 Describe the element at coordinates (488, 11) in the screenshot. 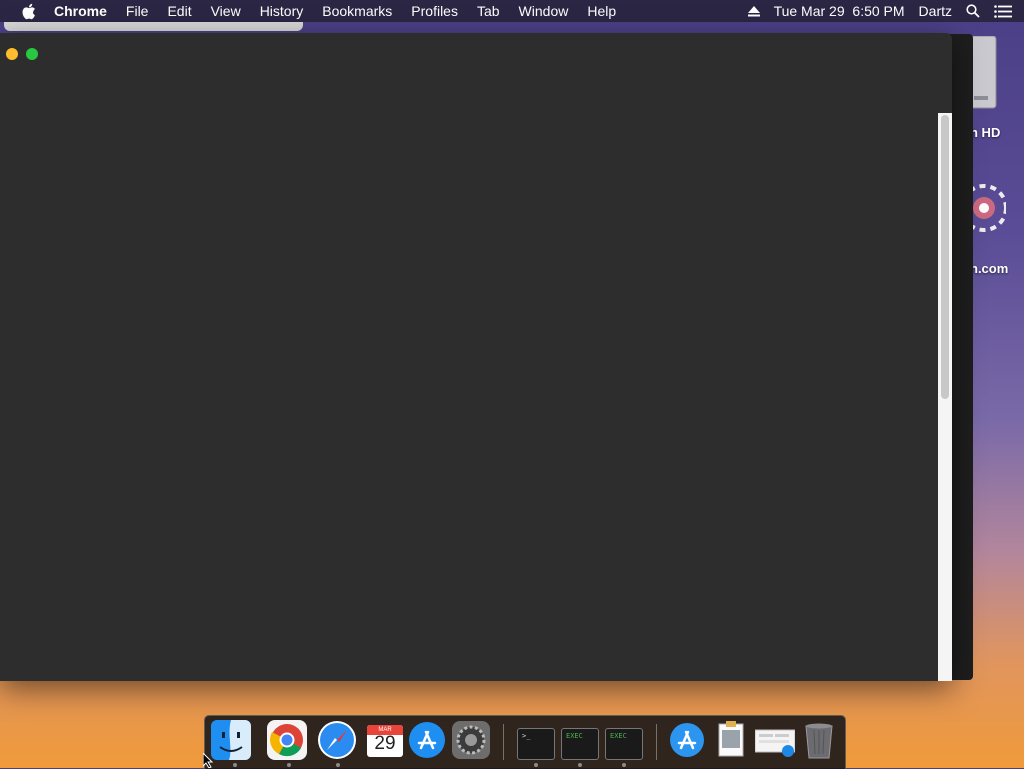

I see `menu-tab: Tab` at that location.